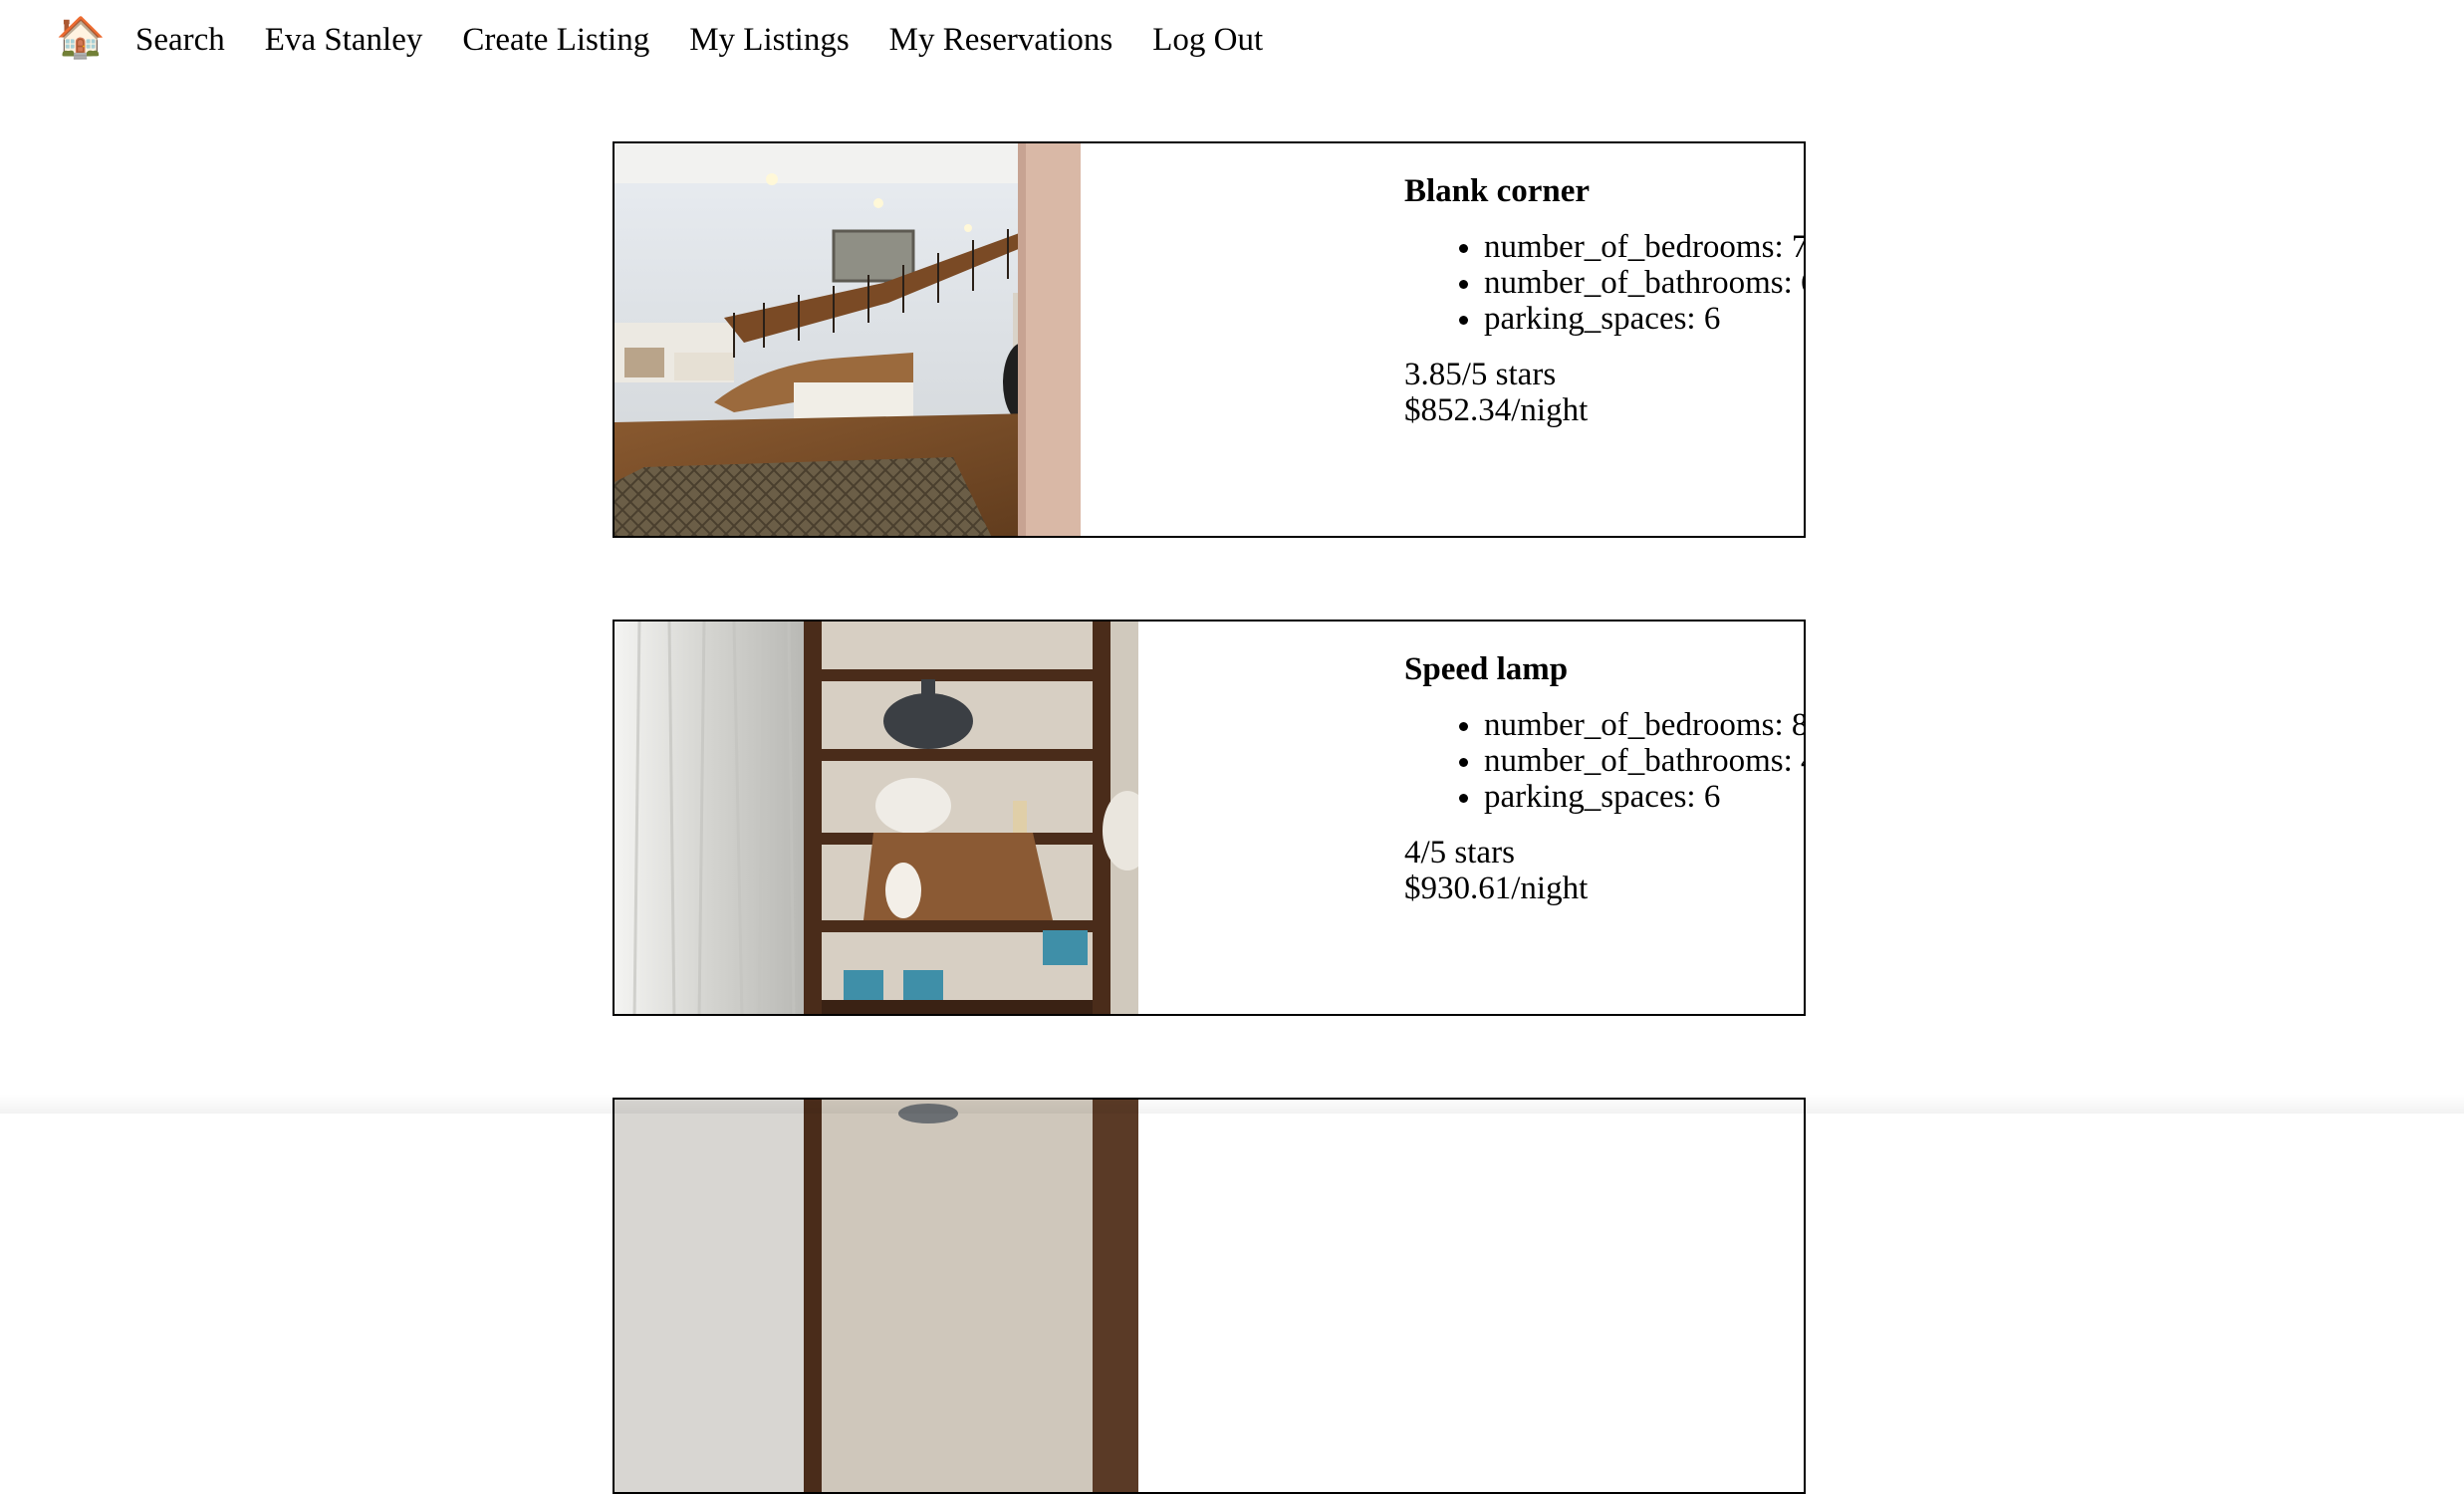 This screenshot has width=2464, height=1494. What do you see at coordinates (1644, 283) in the screenshot?
I see `feature-bathrooms: number_of_bathrooms: 6` at bounding box center [1644, 283].